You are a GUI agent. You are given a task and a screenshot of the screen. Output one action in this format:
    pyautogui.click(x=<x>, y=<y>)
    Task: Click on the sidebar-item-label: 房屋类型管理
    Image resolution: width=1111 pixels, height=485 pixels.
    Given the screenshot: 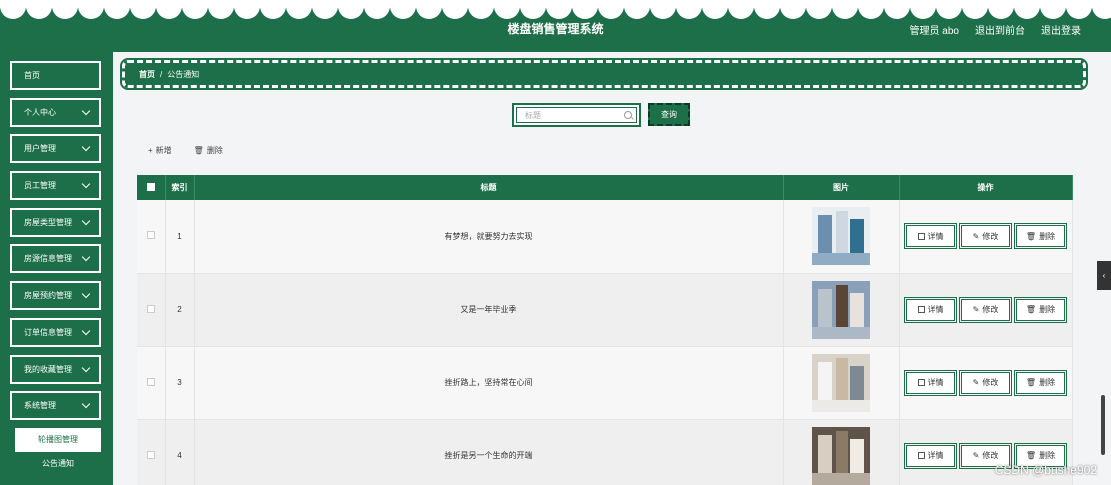 What is the action you would take?
    pyautogui.click(x=48, y=222)
    